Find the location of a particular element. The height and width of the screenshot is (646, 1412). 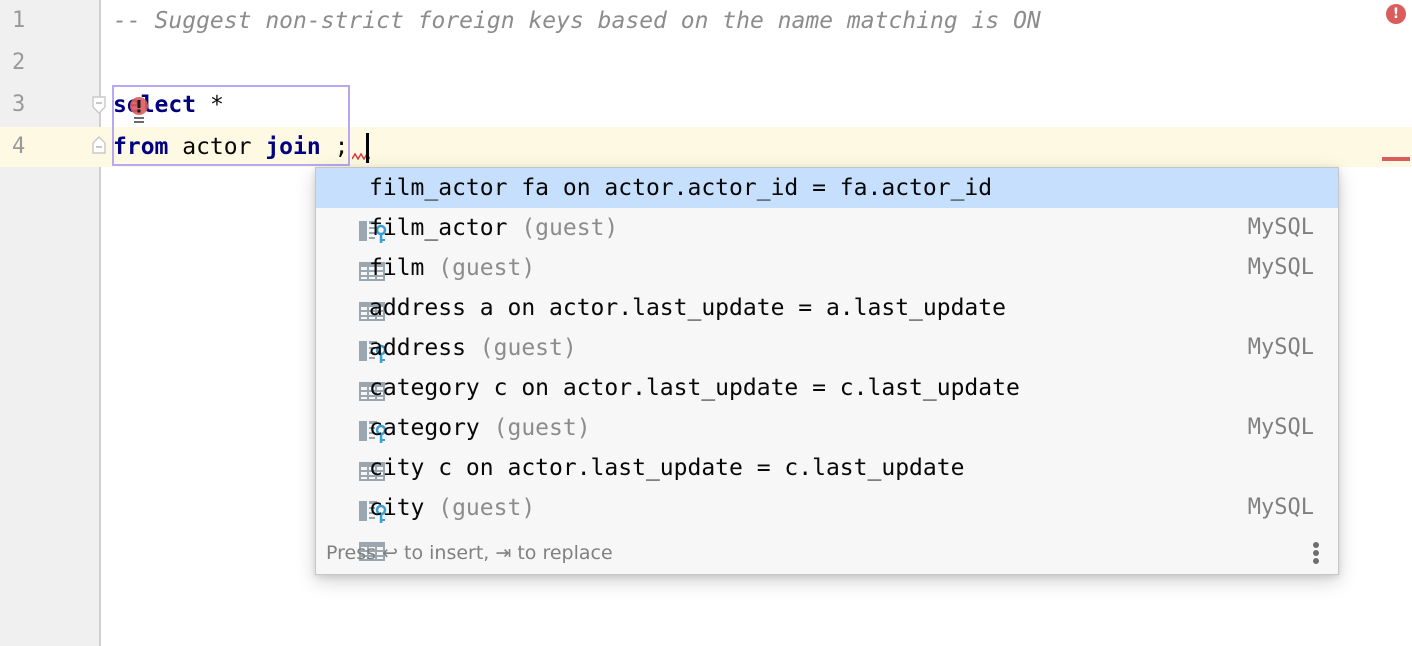

completion-item-text: address is located at coordinates (417, 348).